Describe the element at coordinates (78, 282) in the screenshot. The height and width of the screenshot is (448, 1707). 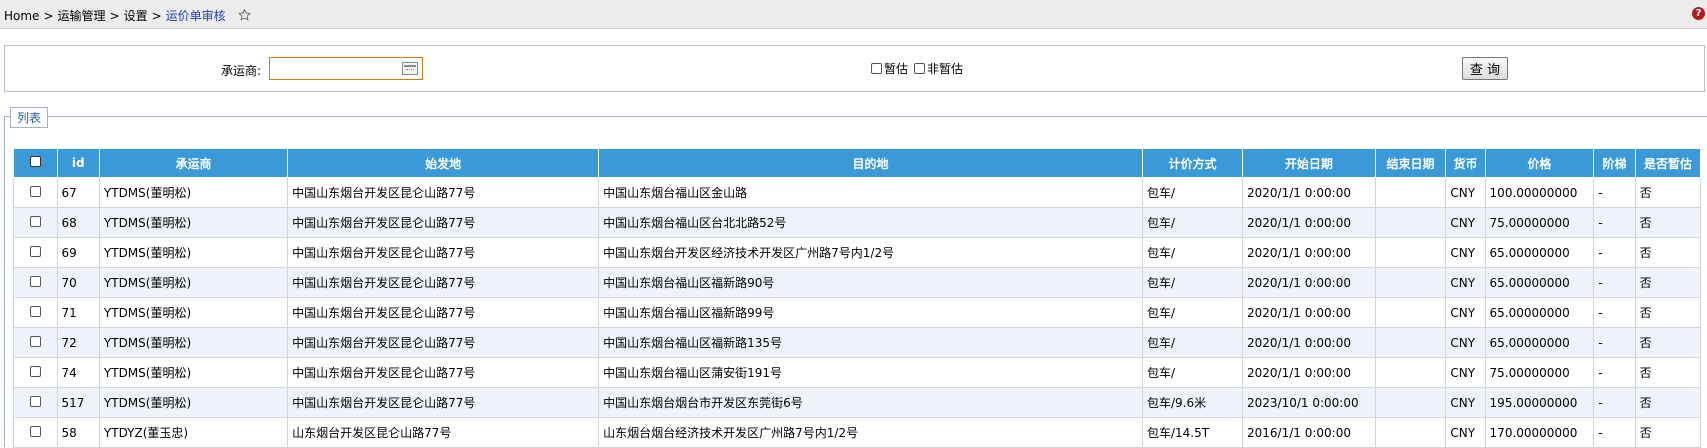
I see `row-id: 70` at that location.